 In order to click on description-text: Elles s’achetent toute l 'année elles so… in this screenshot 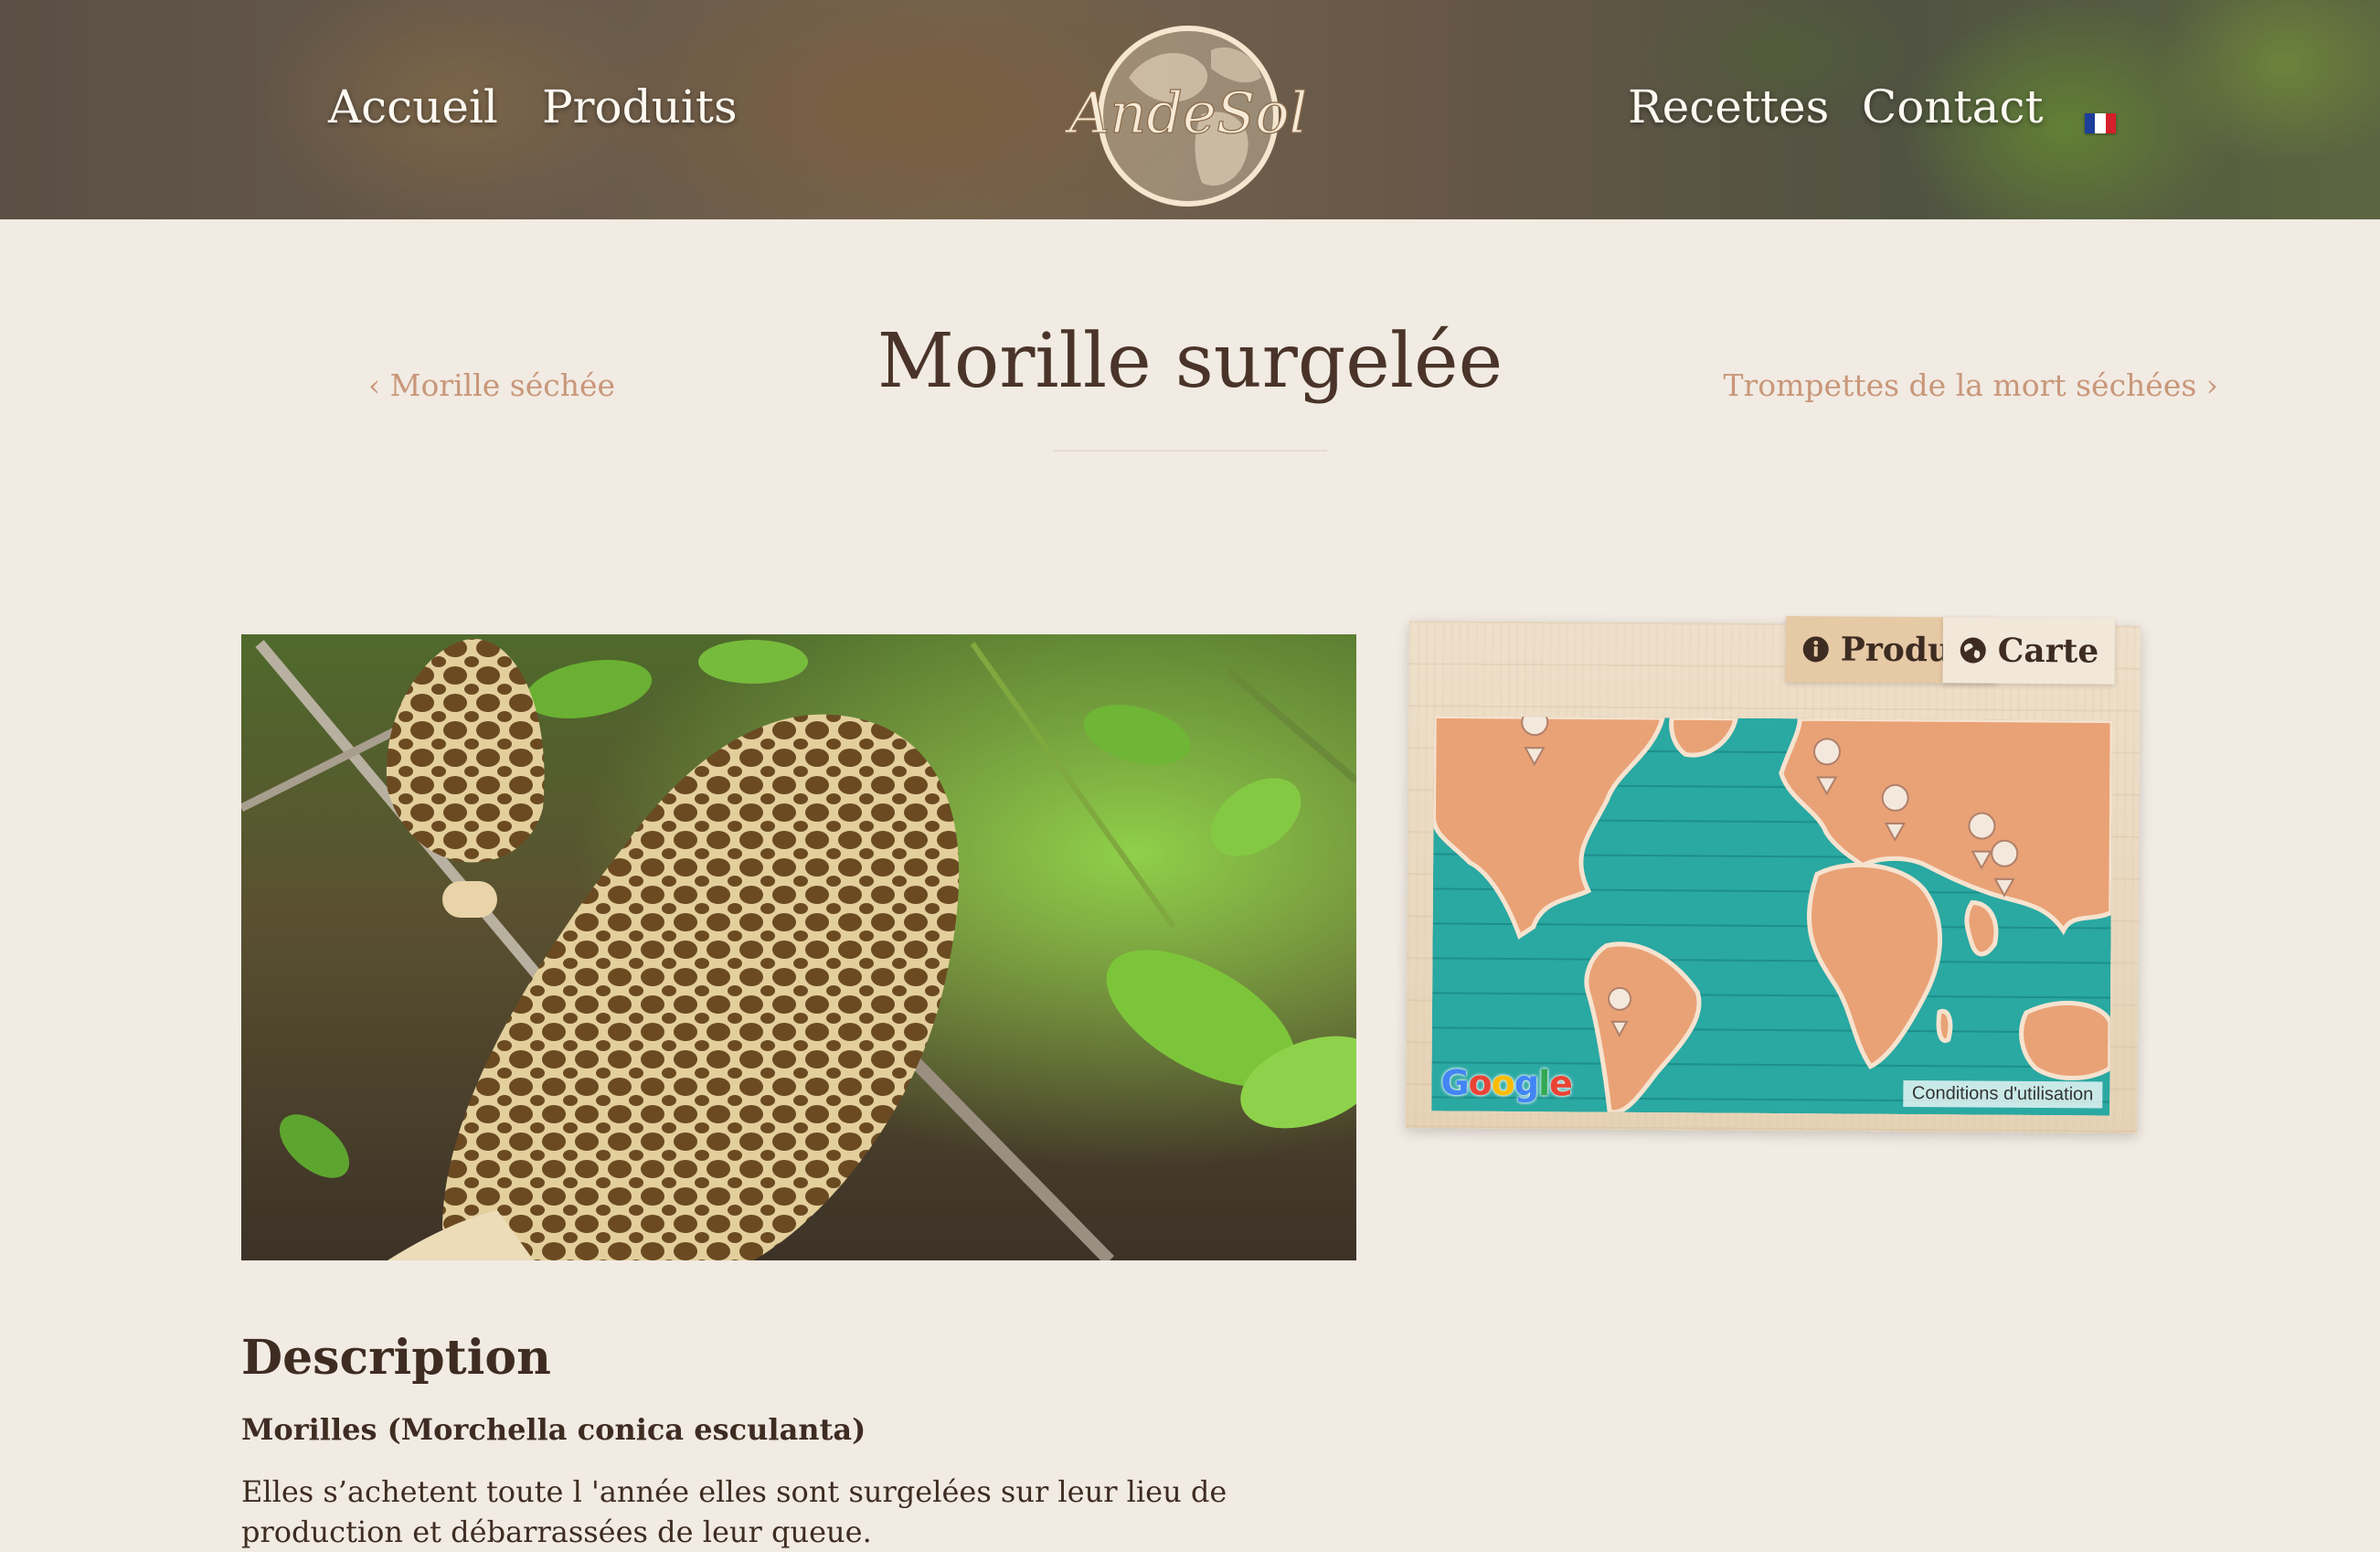, I will do `click(734, 1512)`.